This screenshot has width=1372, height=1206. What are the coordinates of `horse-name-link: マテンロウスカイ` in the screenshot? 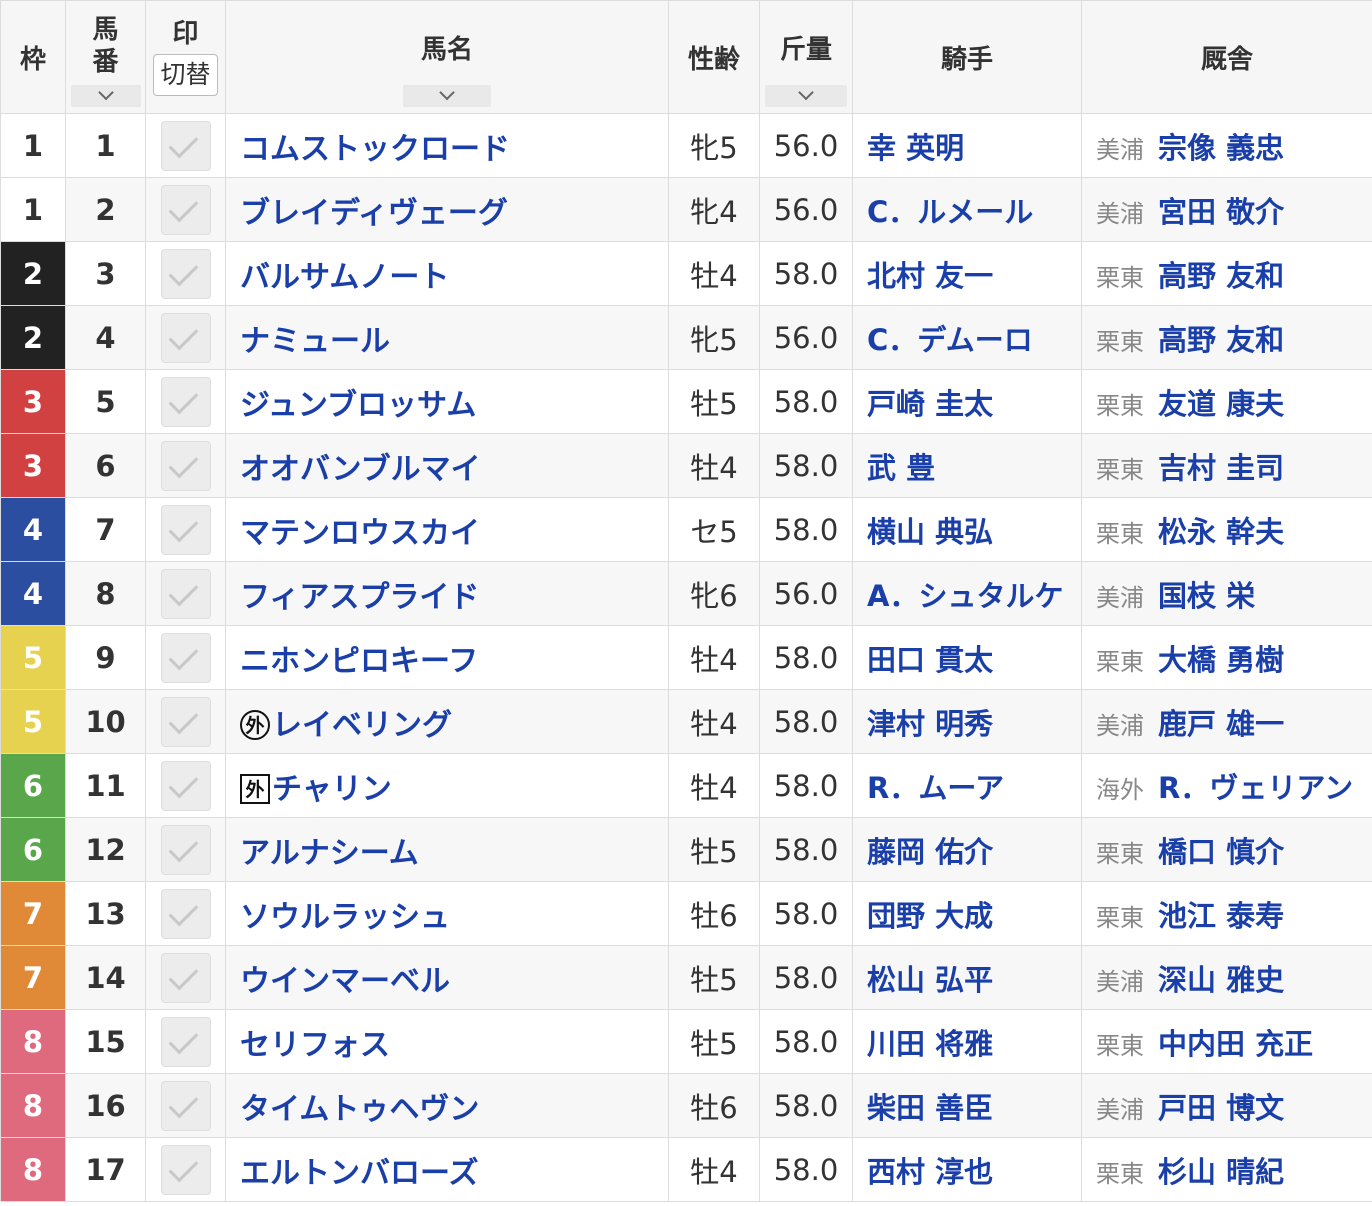 It's located at (360, 533).